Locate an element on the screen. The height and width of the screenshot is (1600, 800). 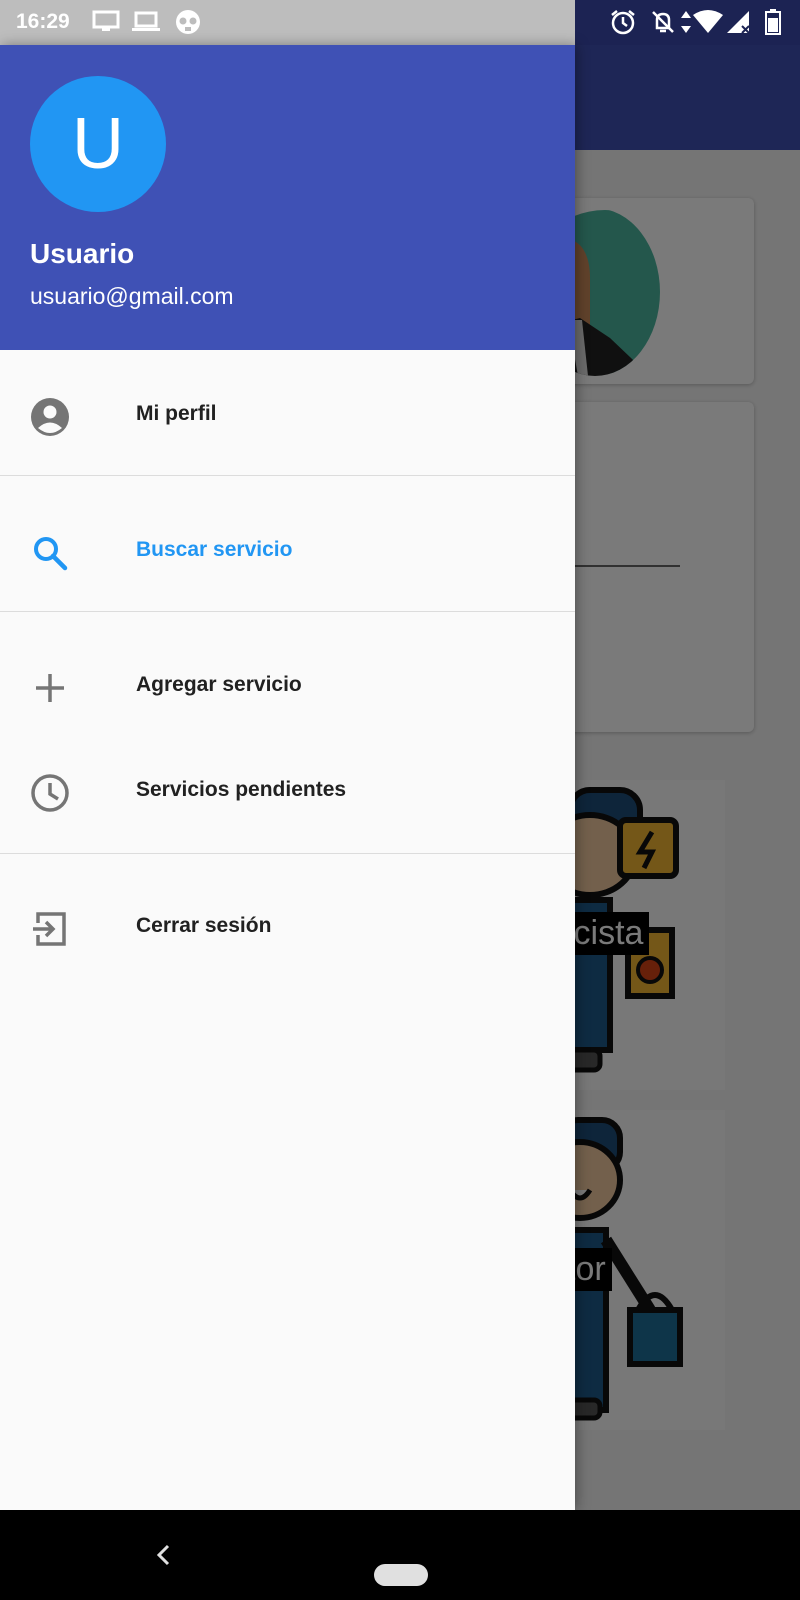
menu-item-agregar-servicio: Agregar servicio is located at coordinates (287, 687).